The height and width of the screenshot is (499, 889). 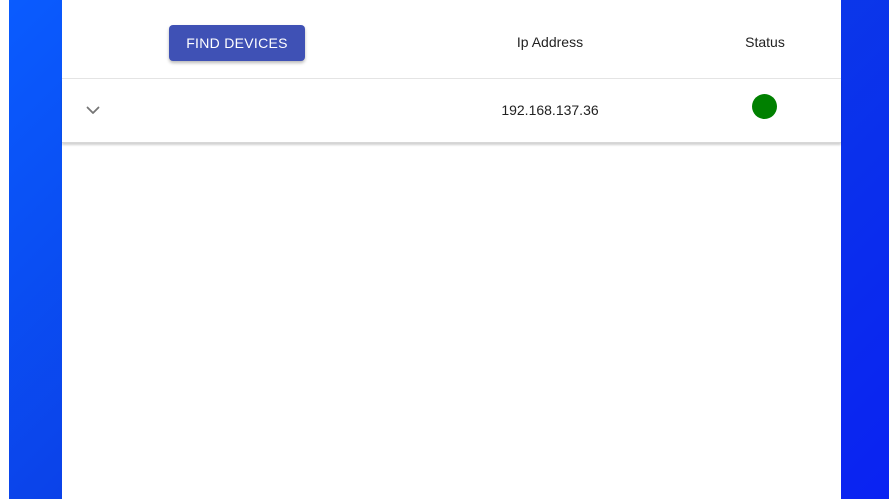 What do you see at coordinates (451, 111) in the screenshot?
I see `table-row: 192.168.137.36` at bounding box center [451, 111].